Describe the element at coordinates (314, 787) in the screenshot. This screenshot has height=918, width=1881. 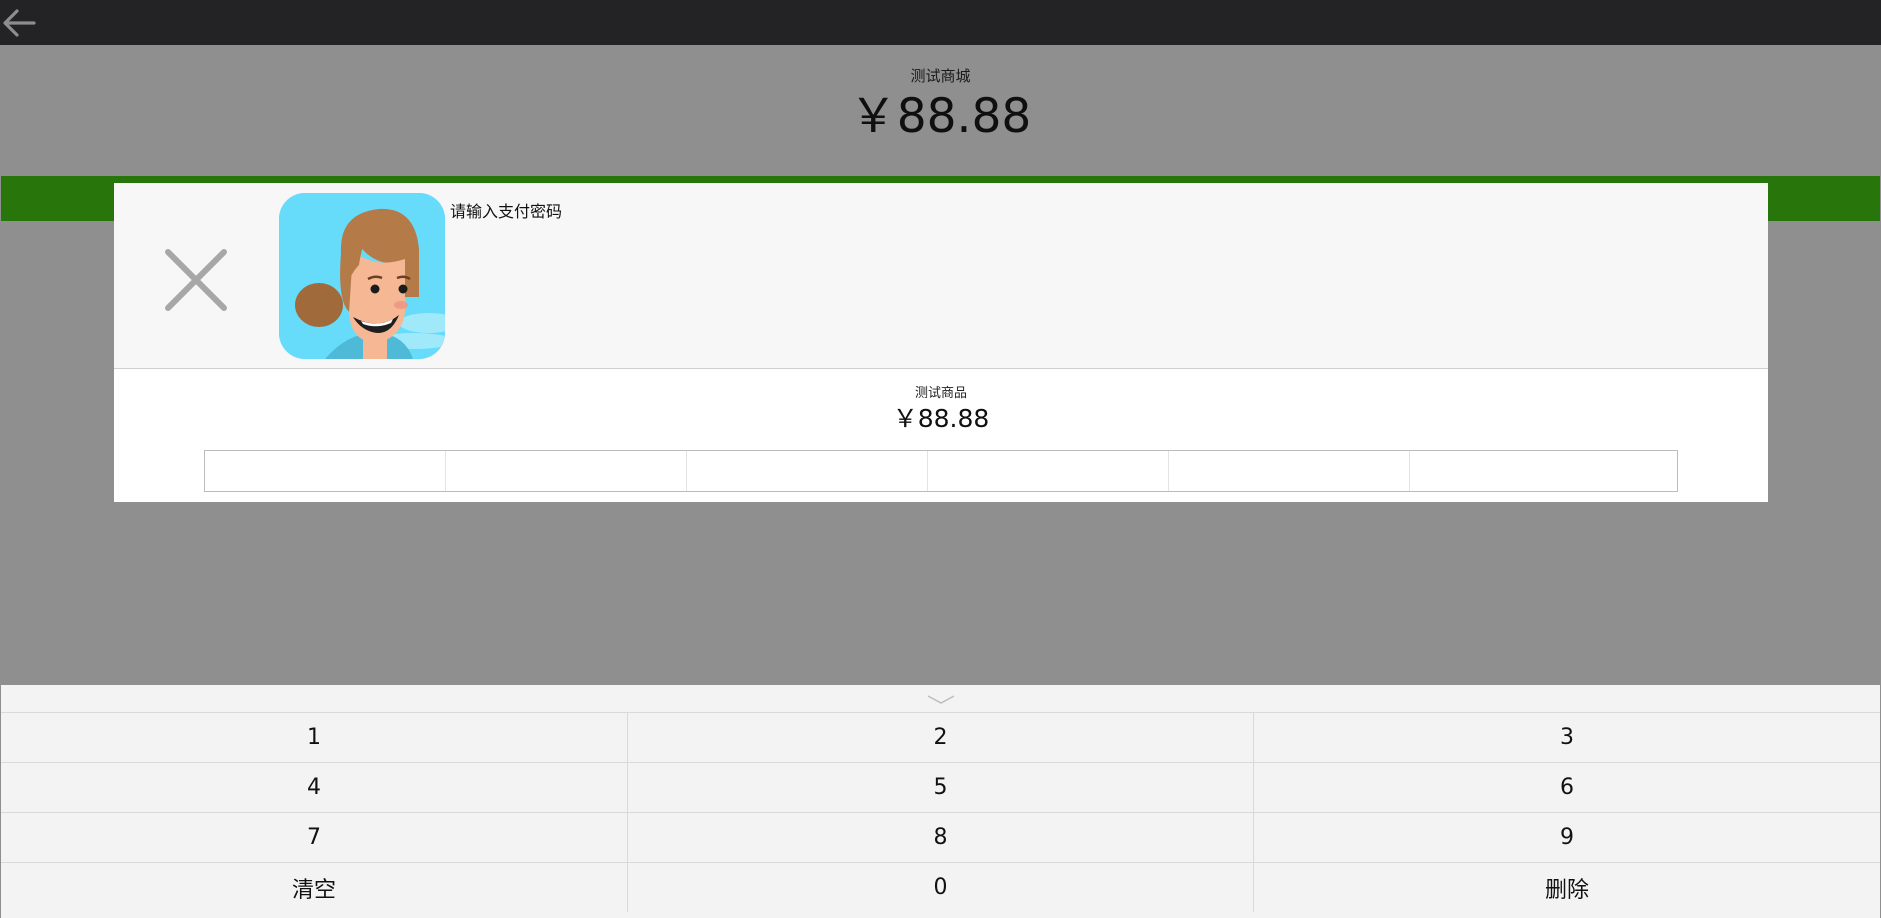
I see `key-4: 4` at that location.